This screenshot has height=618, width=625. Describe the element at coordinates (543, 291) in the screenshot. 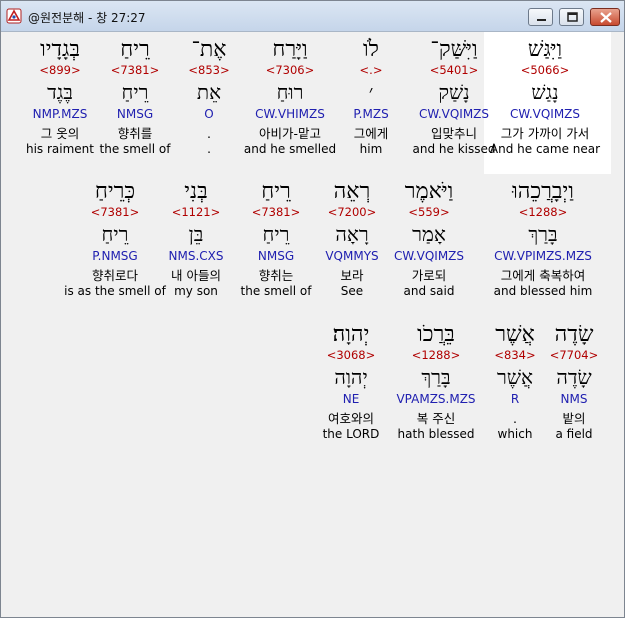

I see `english-gloss: and blessed him` at that location.